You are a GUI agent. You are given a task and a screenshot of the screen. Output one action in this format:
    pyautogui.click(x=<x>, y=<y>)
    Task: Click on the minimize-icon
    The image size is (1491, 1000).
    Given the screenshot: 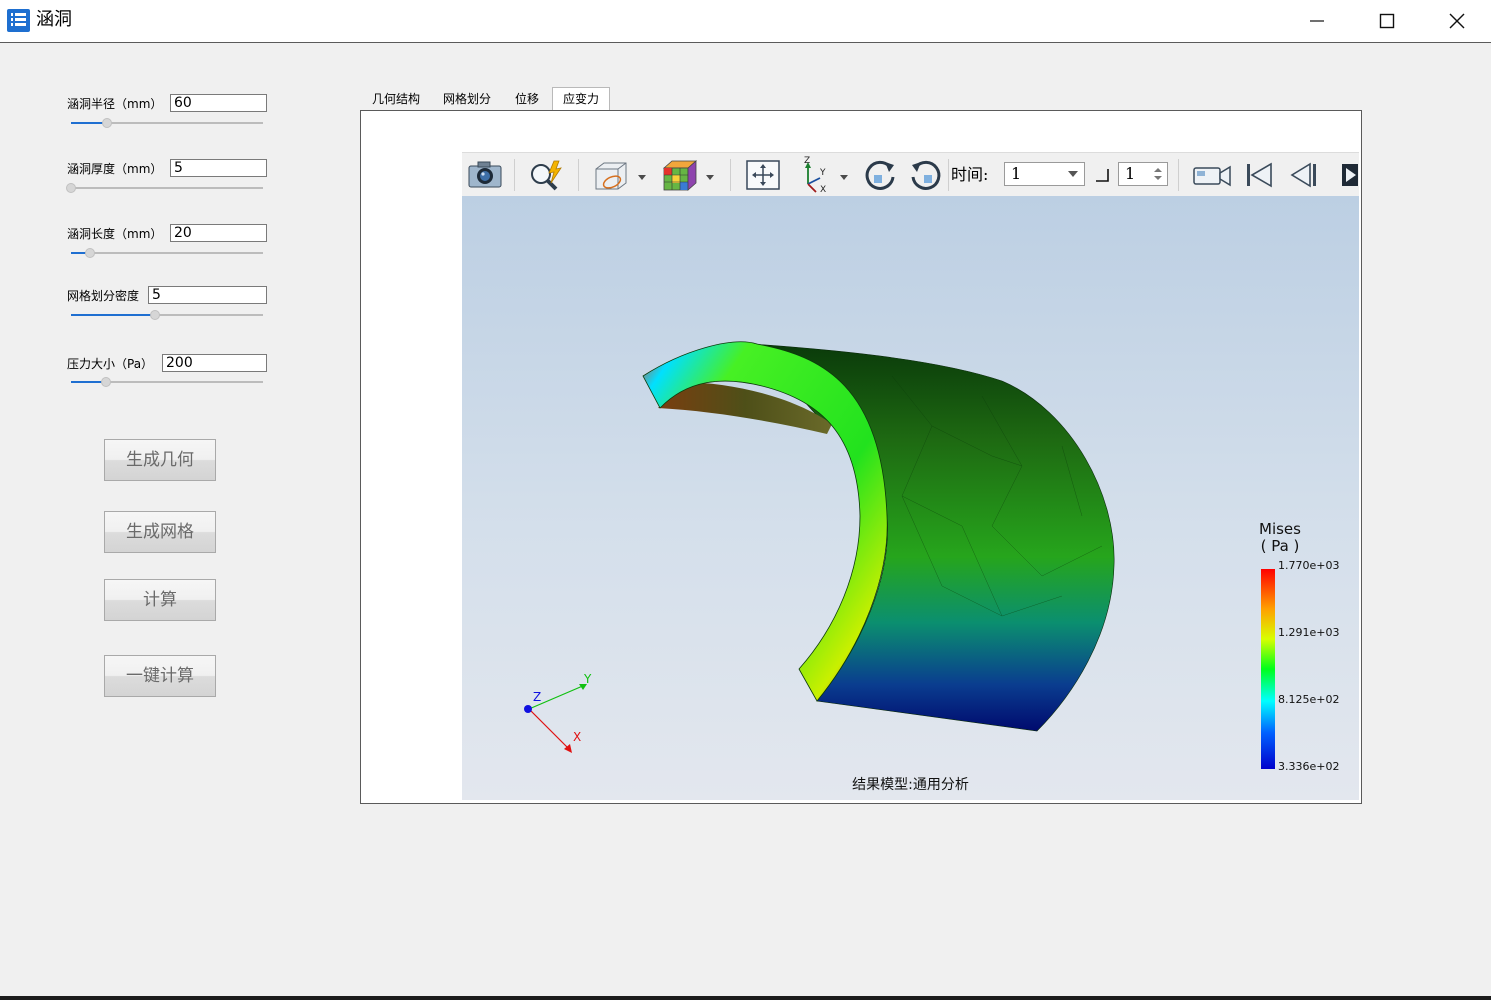 What is the action you would take?
    pyautogui.click(x=1317, y=21)
    